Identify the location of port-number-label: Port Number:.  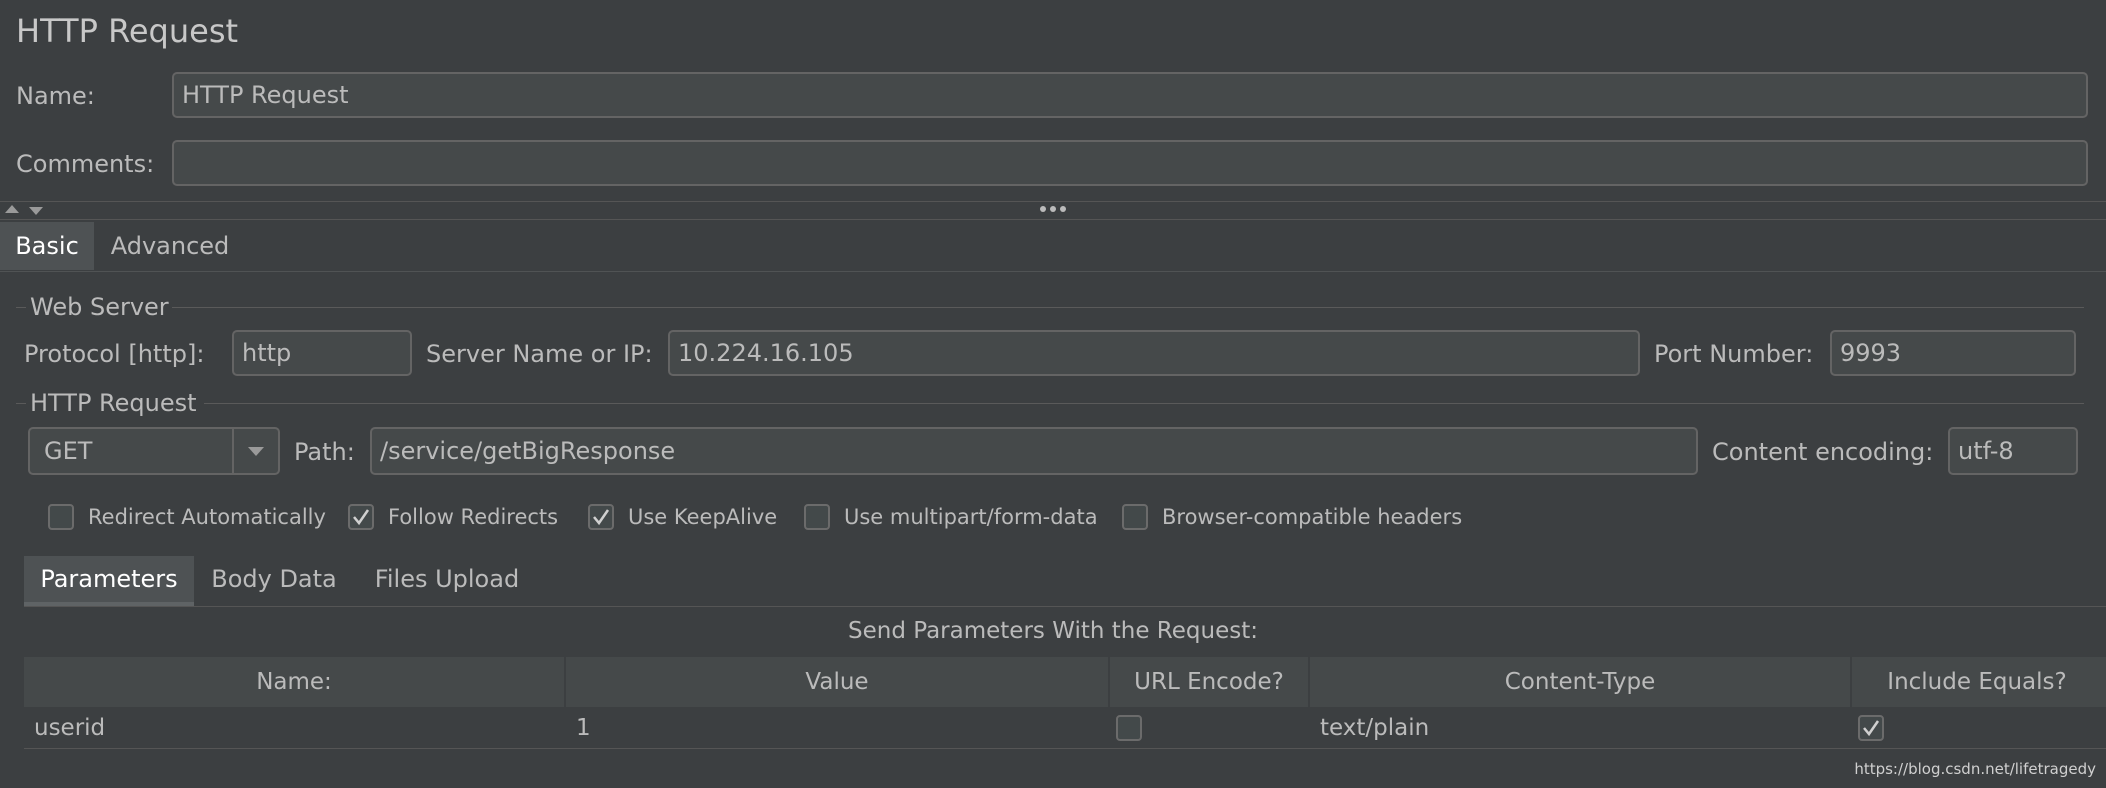
(1734, 354).